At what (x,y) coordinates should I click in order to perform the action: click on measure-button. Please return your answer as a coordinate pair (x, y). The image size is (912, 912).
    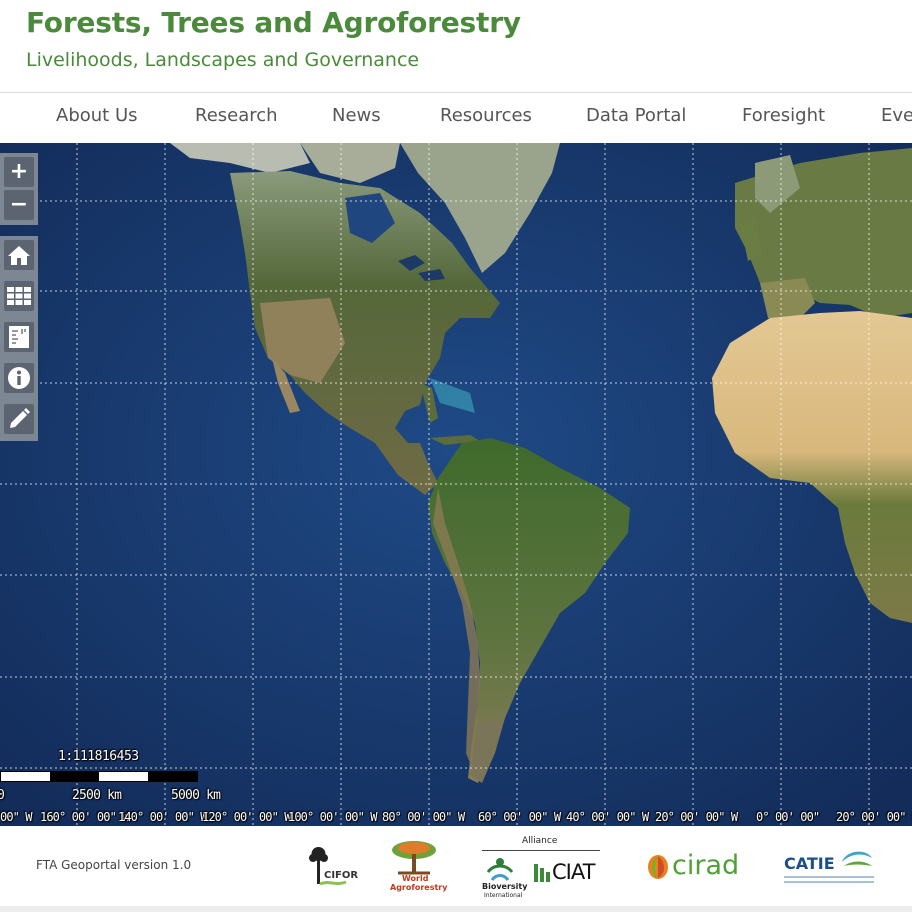
    Looking at the image, I should click on (19, 337).